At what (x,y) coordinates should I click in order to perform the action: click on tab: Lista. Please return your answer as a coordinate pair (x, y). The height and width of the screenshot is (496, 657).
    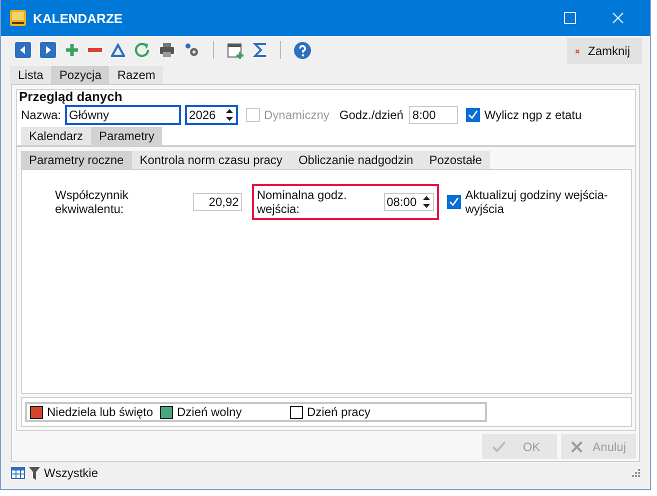
    Looking at the image, I should click on (31, 75).